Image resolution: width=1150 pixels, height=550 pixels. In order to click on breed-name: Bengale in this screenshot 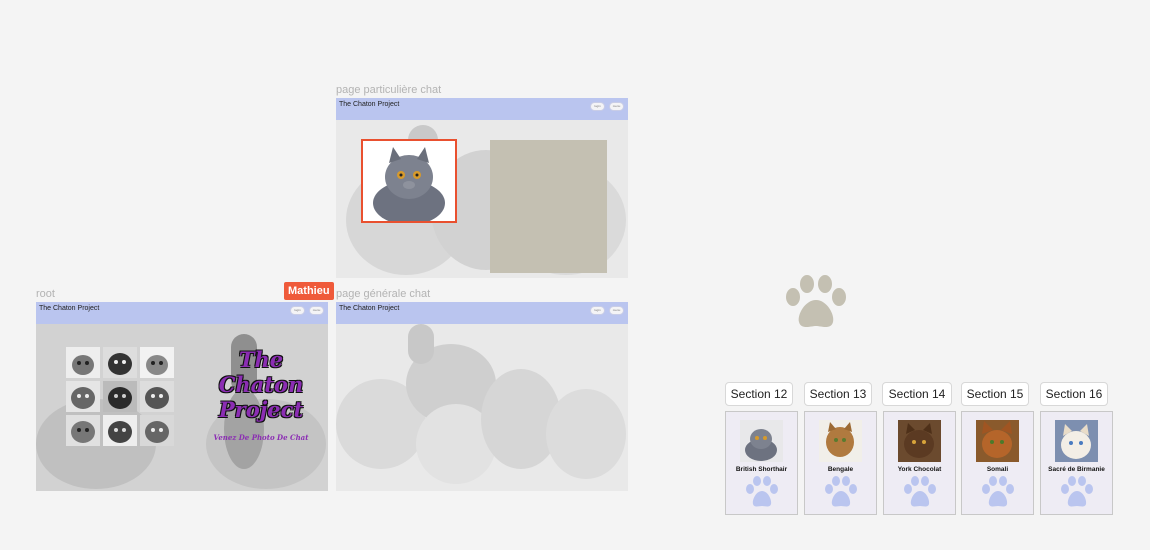, I will do `click(840, 469)`.